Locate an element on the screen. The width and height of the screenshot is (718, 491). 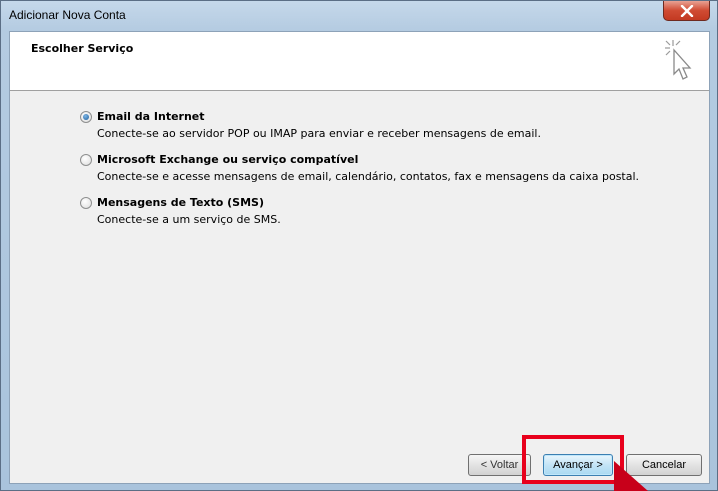
close-icon is located at coordinates (687, 11).